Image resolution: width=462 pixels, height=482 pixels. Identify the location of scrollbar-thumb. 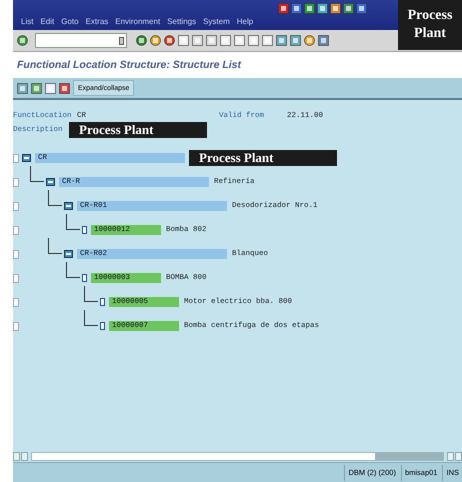
(409, 456).